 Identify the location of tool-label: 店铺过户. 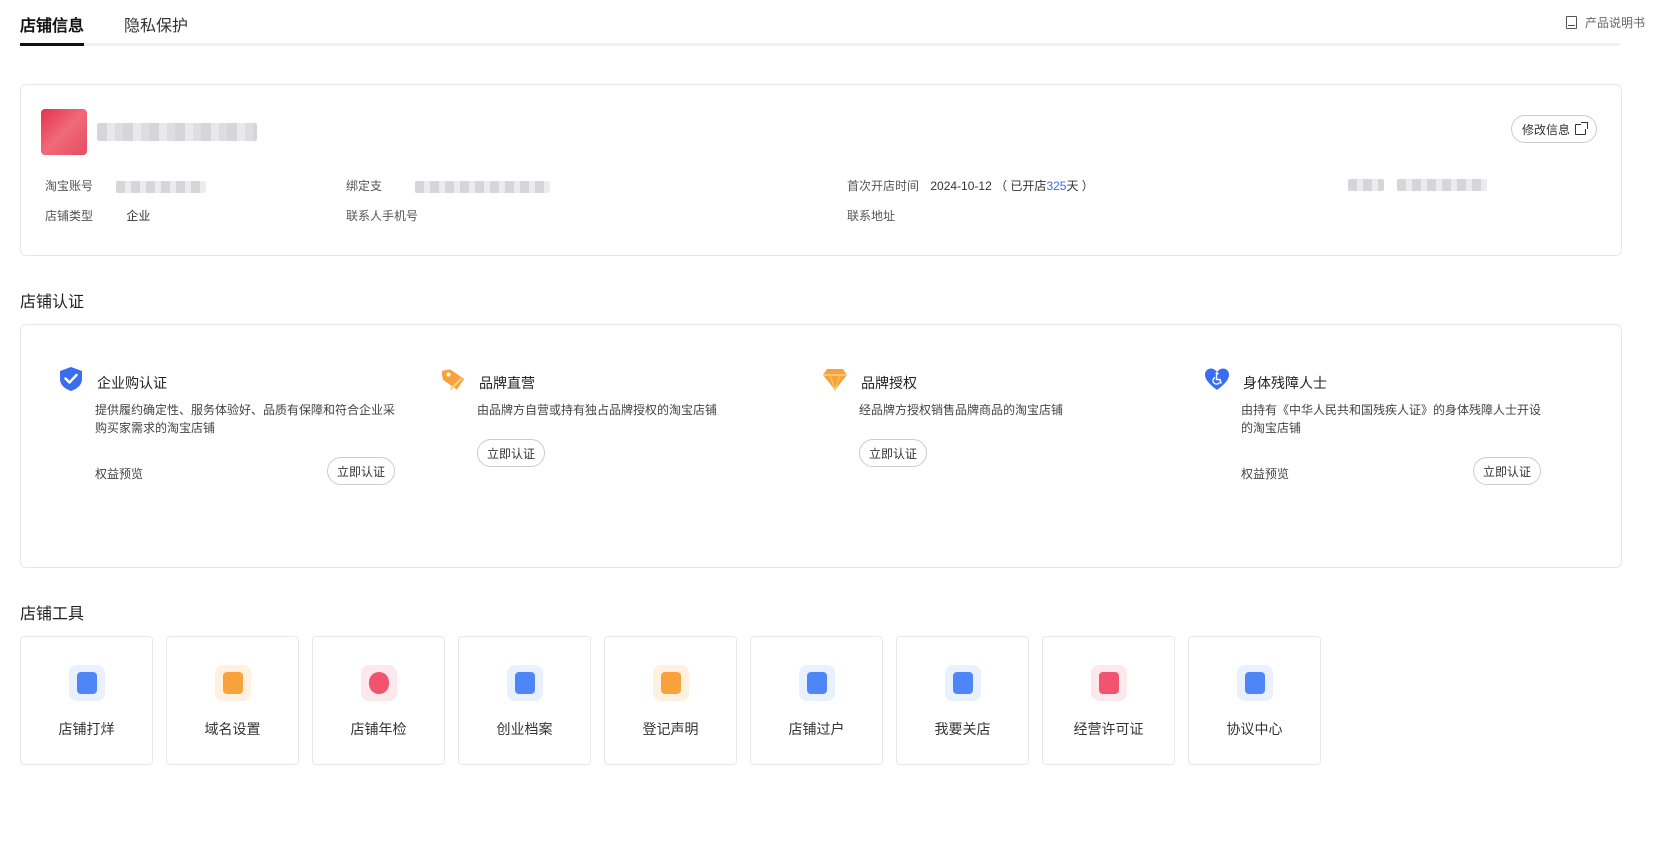
(816, 729).